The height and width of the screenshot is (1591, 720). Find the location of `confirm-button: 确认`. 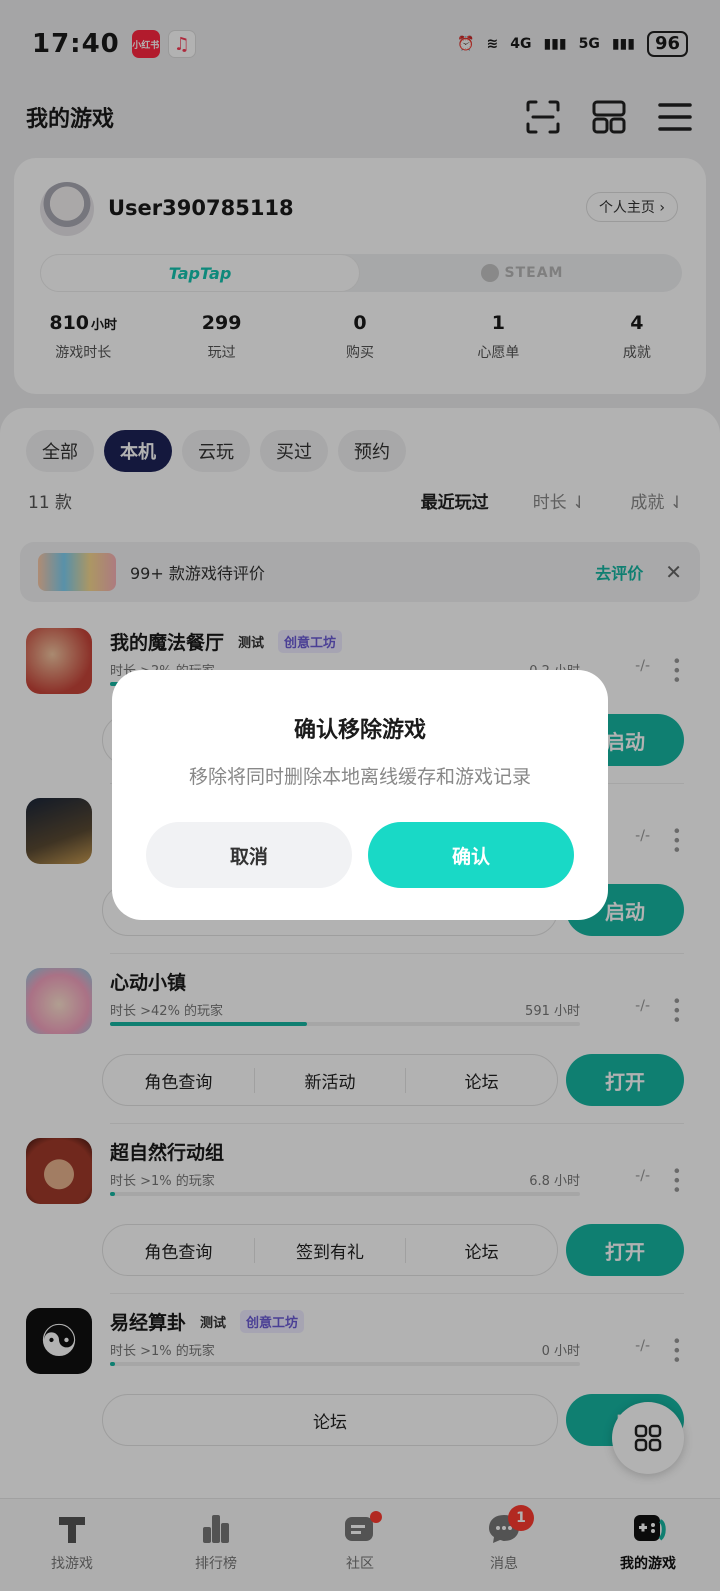

confirm-button: 确认 is located at coordinates (471, 855).